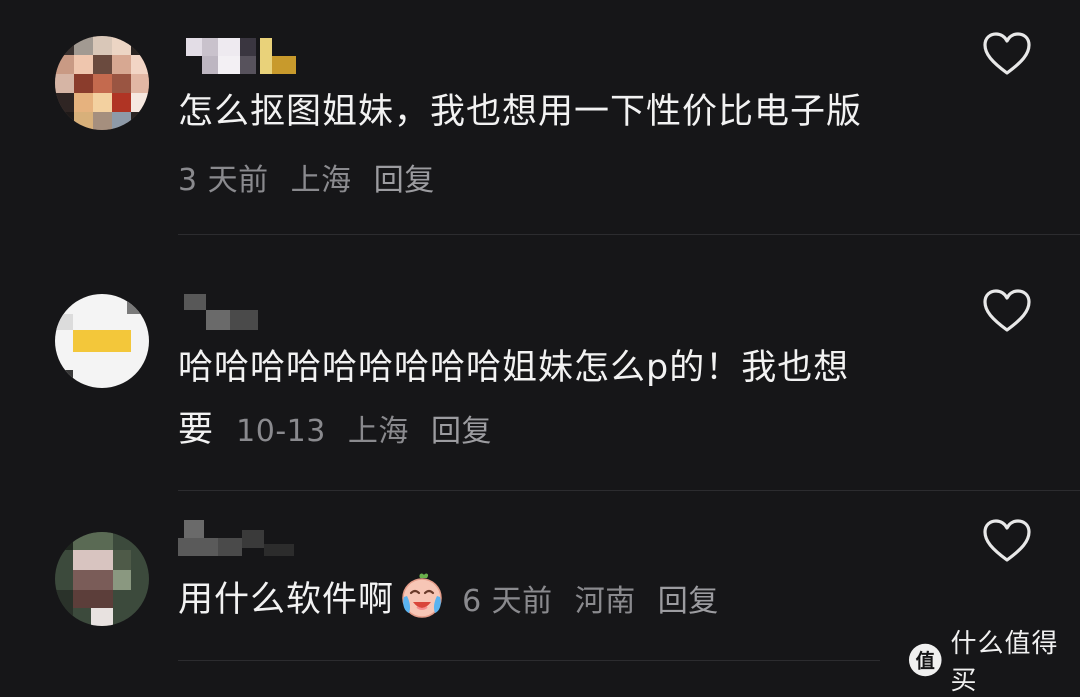 The height and width of the screenshot is (697, 1080). Describe the element at coordinates (605, 601) in the screenshot. I see `comment-location: 河南` at that location.